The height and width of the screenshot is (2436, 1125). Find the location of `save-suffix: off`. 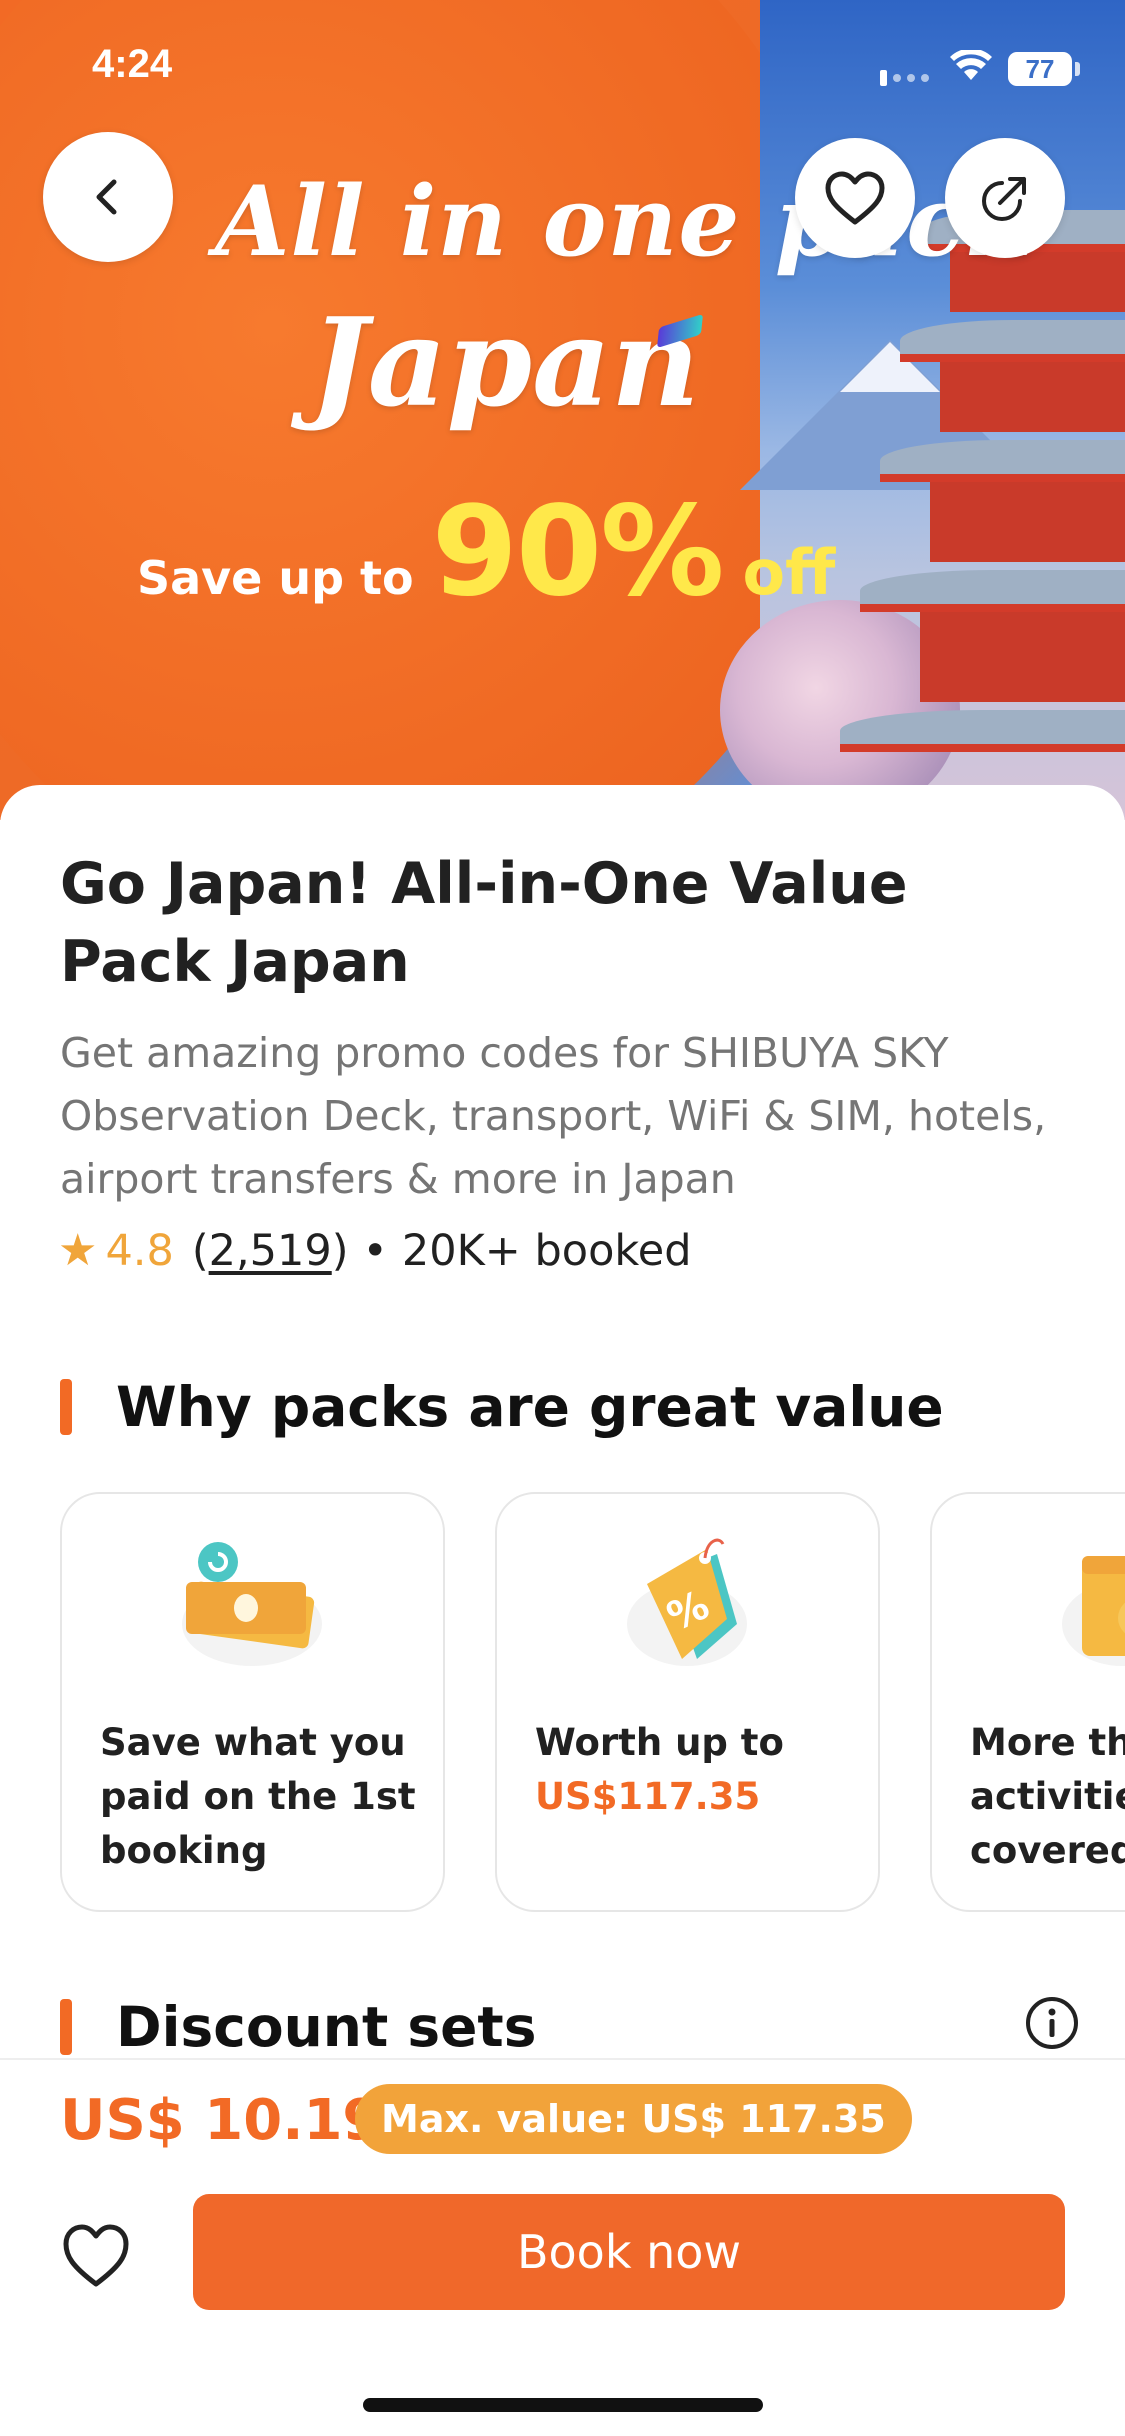

save-suffix: off is located at coordinates (789, 572).